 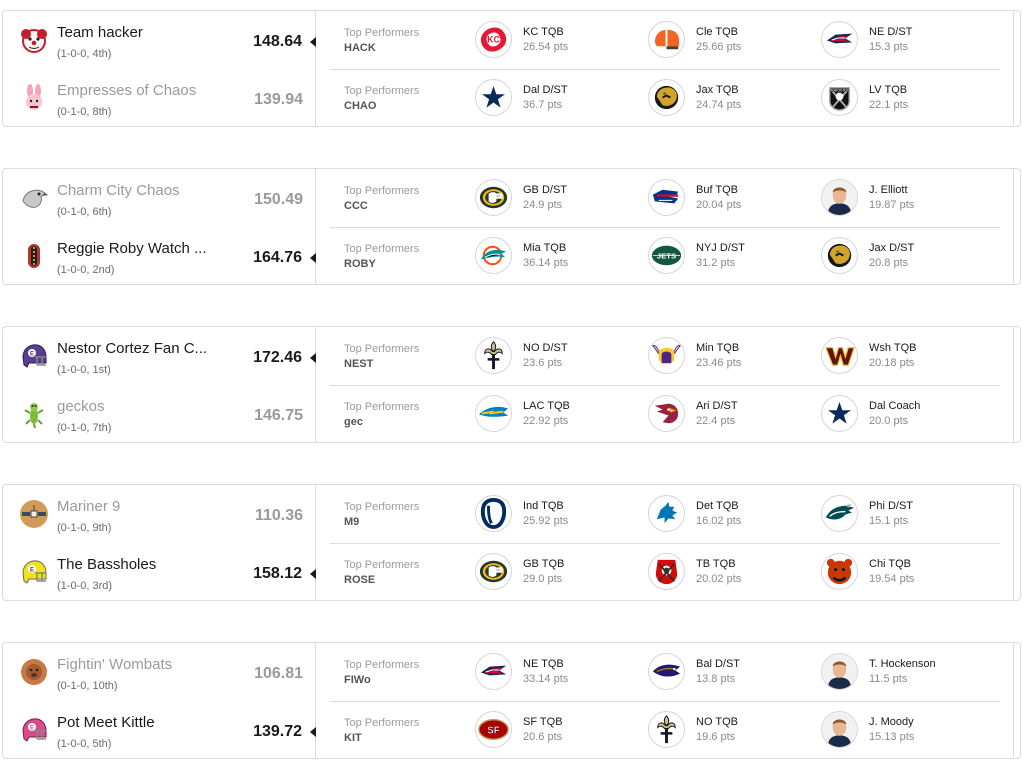 What do you see at coordinates (839, 255) in the screenshot?
I see `jaguars-logo-icon` at bounding box center [839, 255].